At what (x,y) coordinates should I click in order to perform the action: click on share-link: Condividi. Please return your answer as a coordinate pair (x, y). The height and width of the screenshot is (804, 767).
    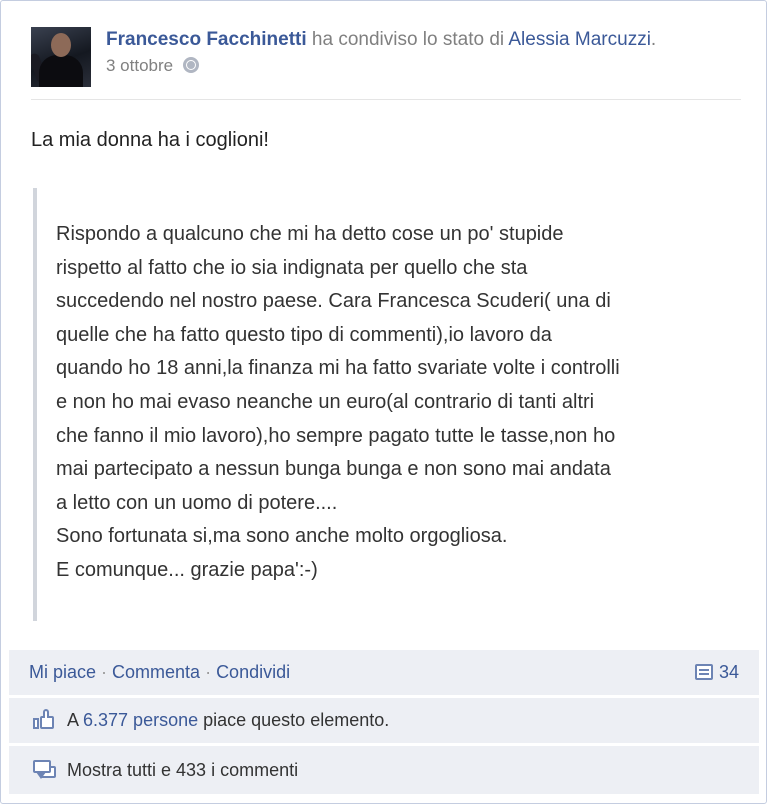
    Looking at the image, I should click on (253, 672).